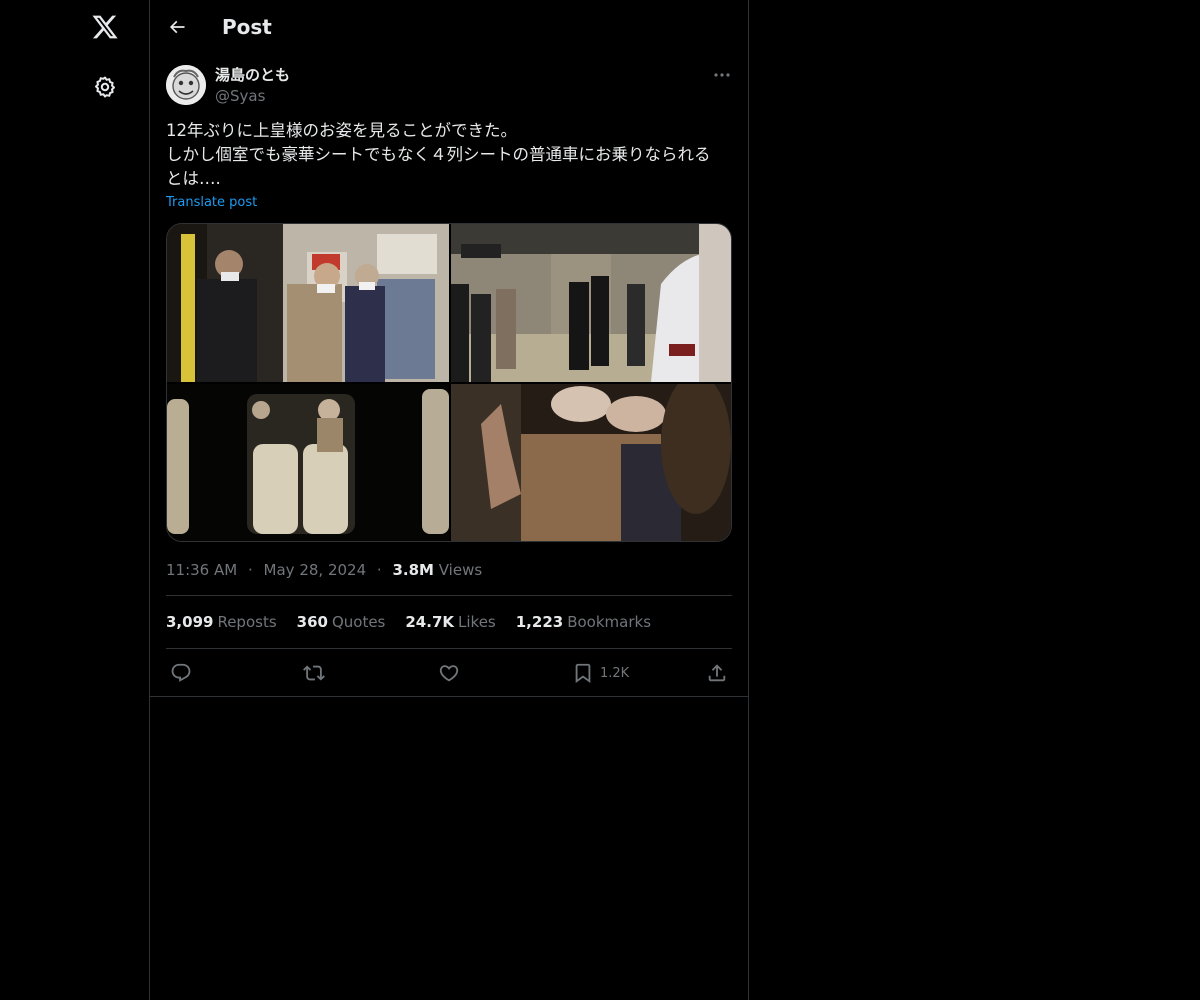 Image resolution: width=1200 pixels, height=1000 pixels. What do you see at coordinates (460, 570) in the screenshot?
I see `views-label: Views` at bounding box center [460, 570].